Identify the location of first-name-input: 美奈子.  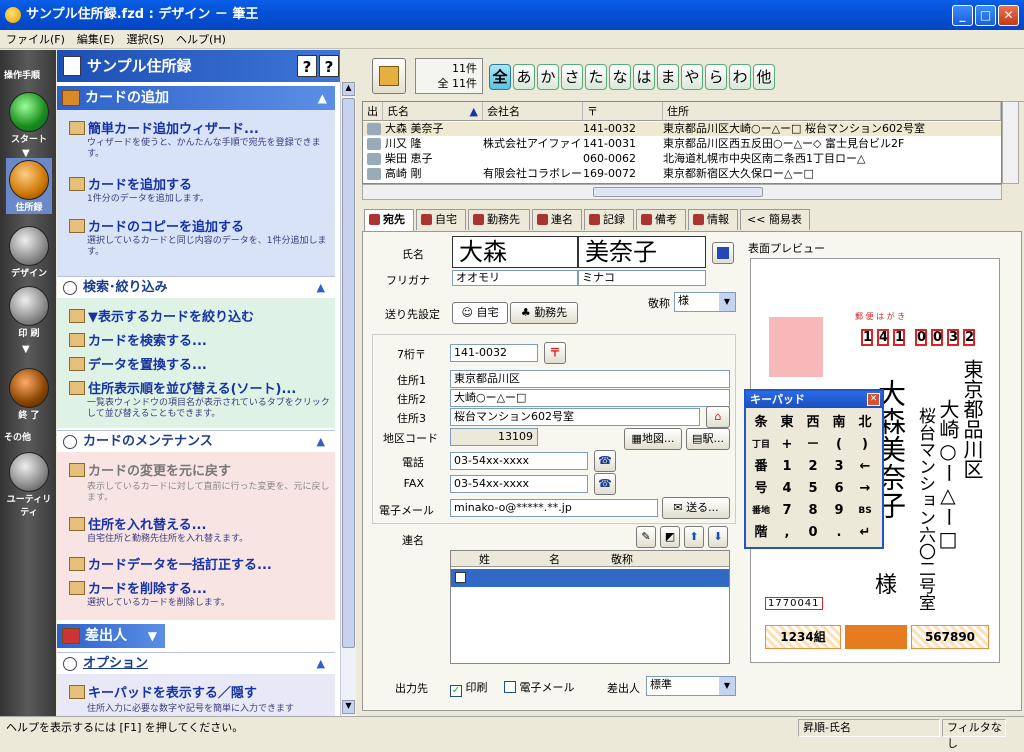
(642, 252).